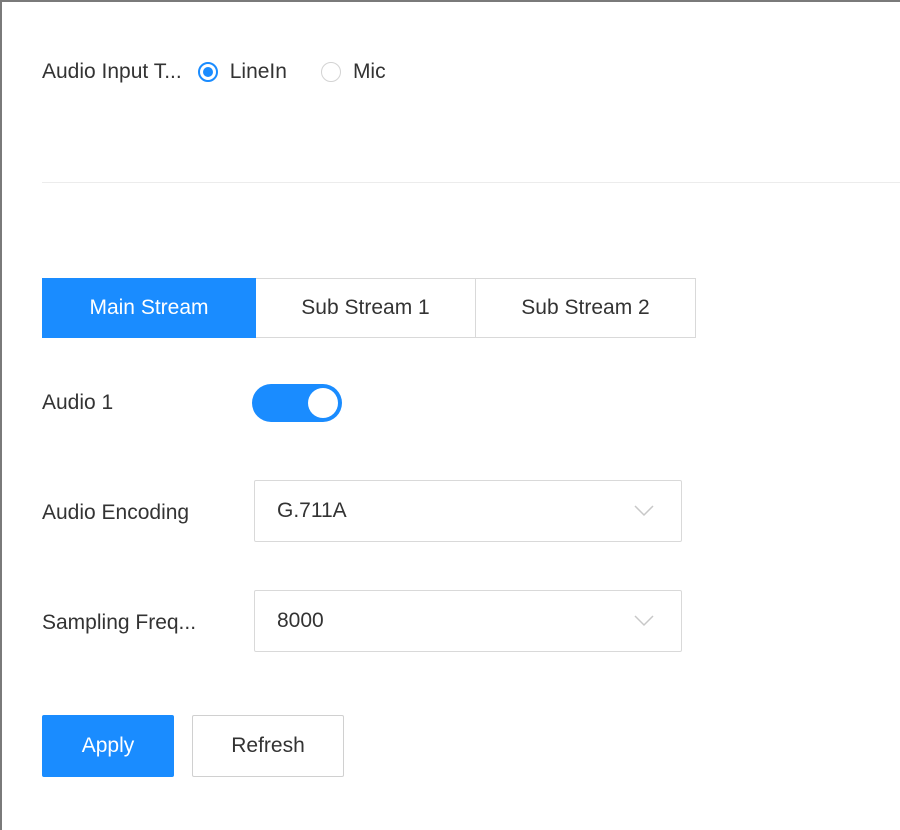 The height and width of the screenshot is (830, 900). What do you see at coordinates (308, 72) in the screenshot?
I see `audio-input-type-radio-group: LineIn Mic` at bounding box center [308, 72].